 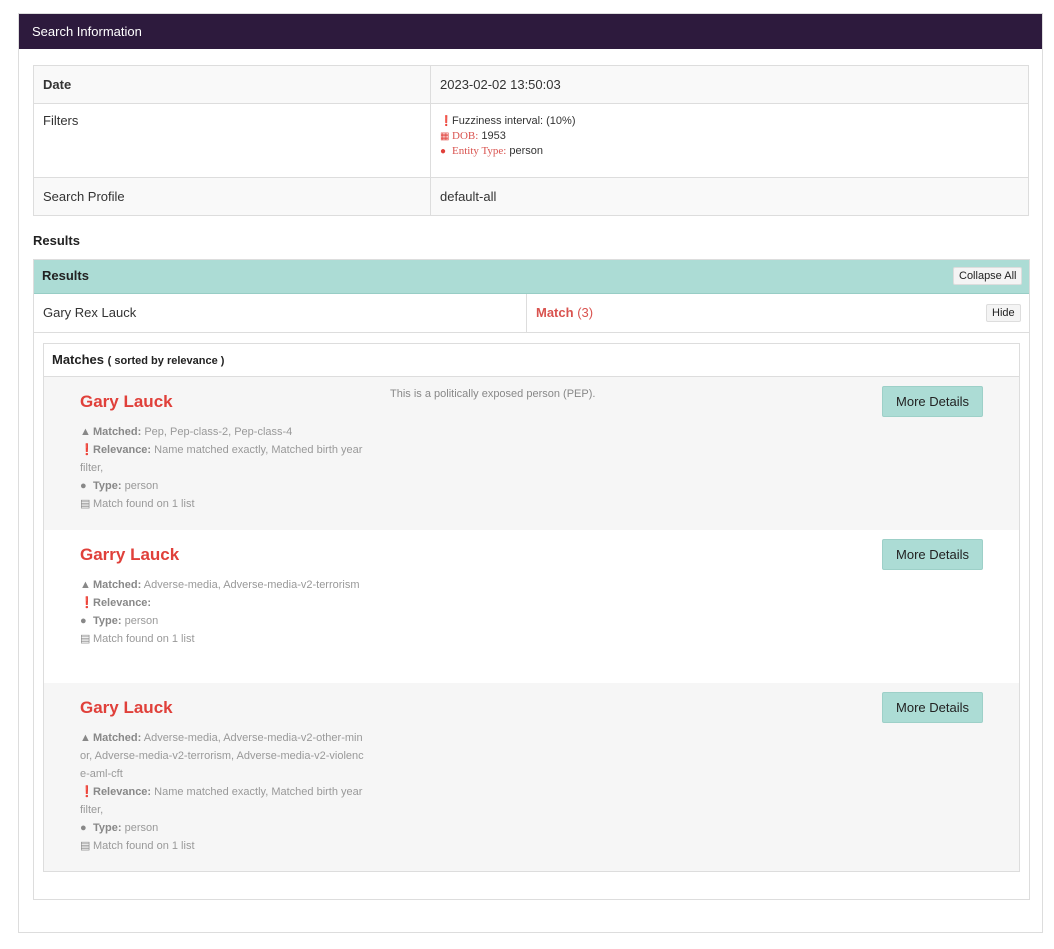 What do you see at coordinates (223, 603) in the screenshot?
I see `relevance-line: ❗Relevance:` at bounding box center [223, 603].